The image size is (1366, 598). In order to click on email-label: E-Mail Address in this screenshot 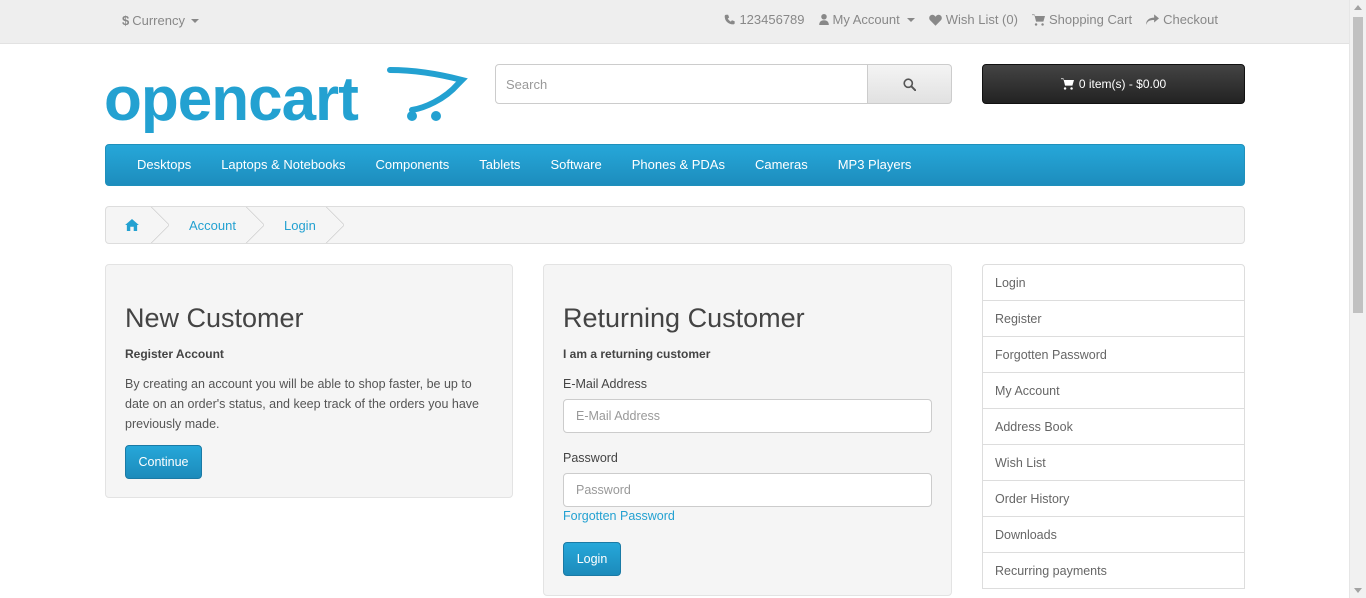, I will do `click(605, 384)`.